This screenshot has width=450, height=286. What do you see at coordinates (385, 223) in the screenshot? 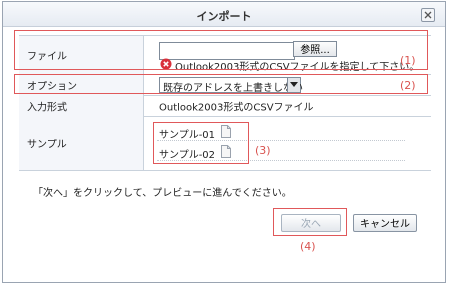
I see `cancel-button: キャンセル` at bounding box center [385, 223].